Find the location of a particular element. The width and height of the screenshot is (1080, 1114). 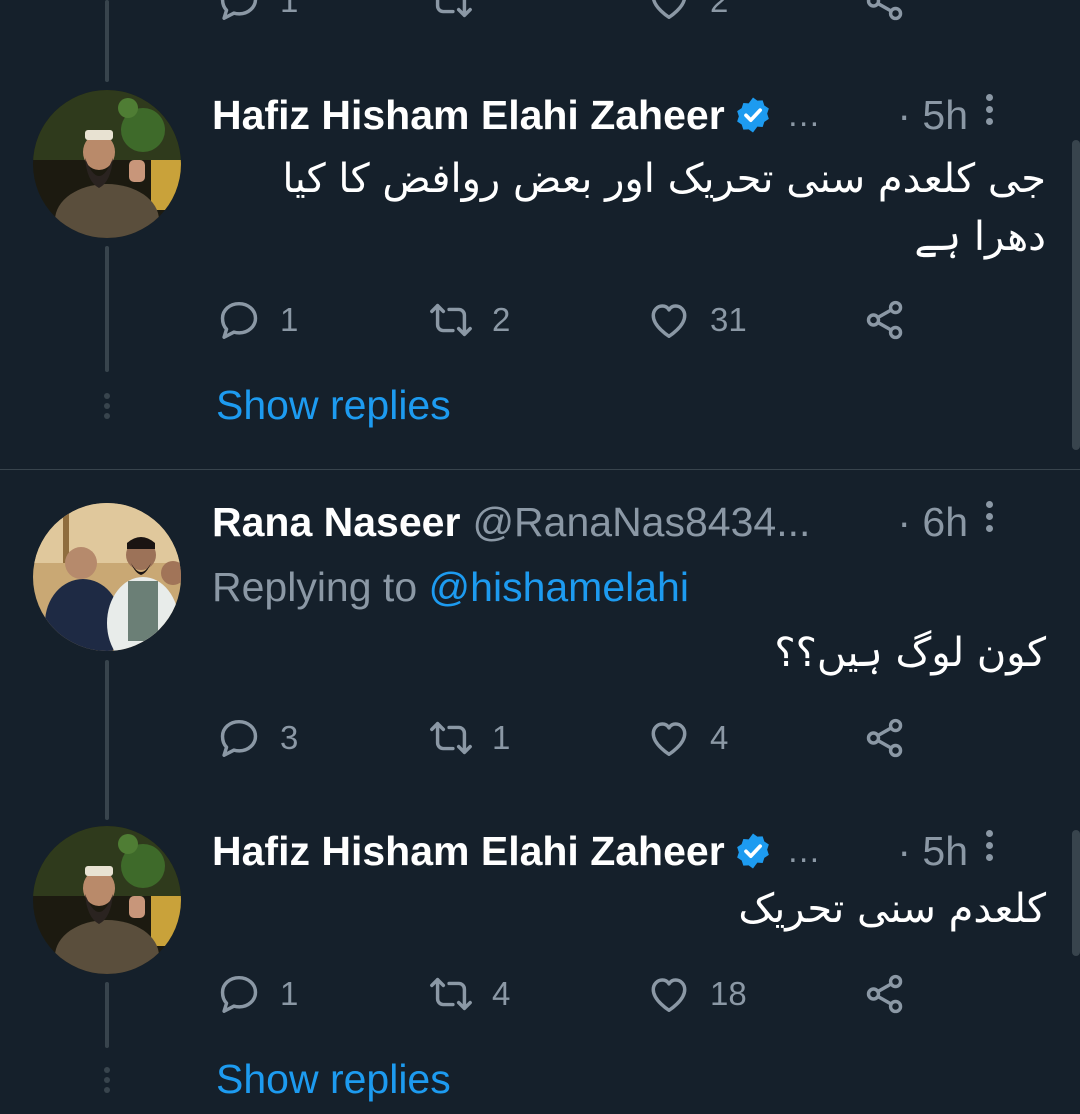

retweet-button: 4 is located at coordinates (469, 994).